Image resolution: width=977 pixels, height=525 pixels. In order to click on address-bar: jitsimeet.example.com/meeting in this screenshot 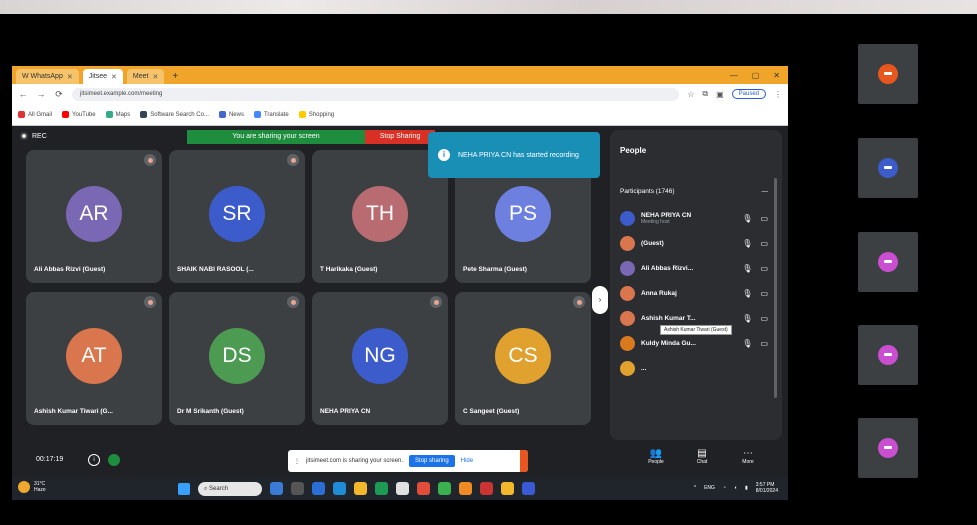, I will do `click(376, 94)`.